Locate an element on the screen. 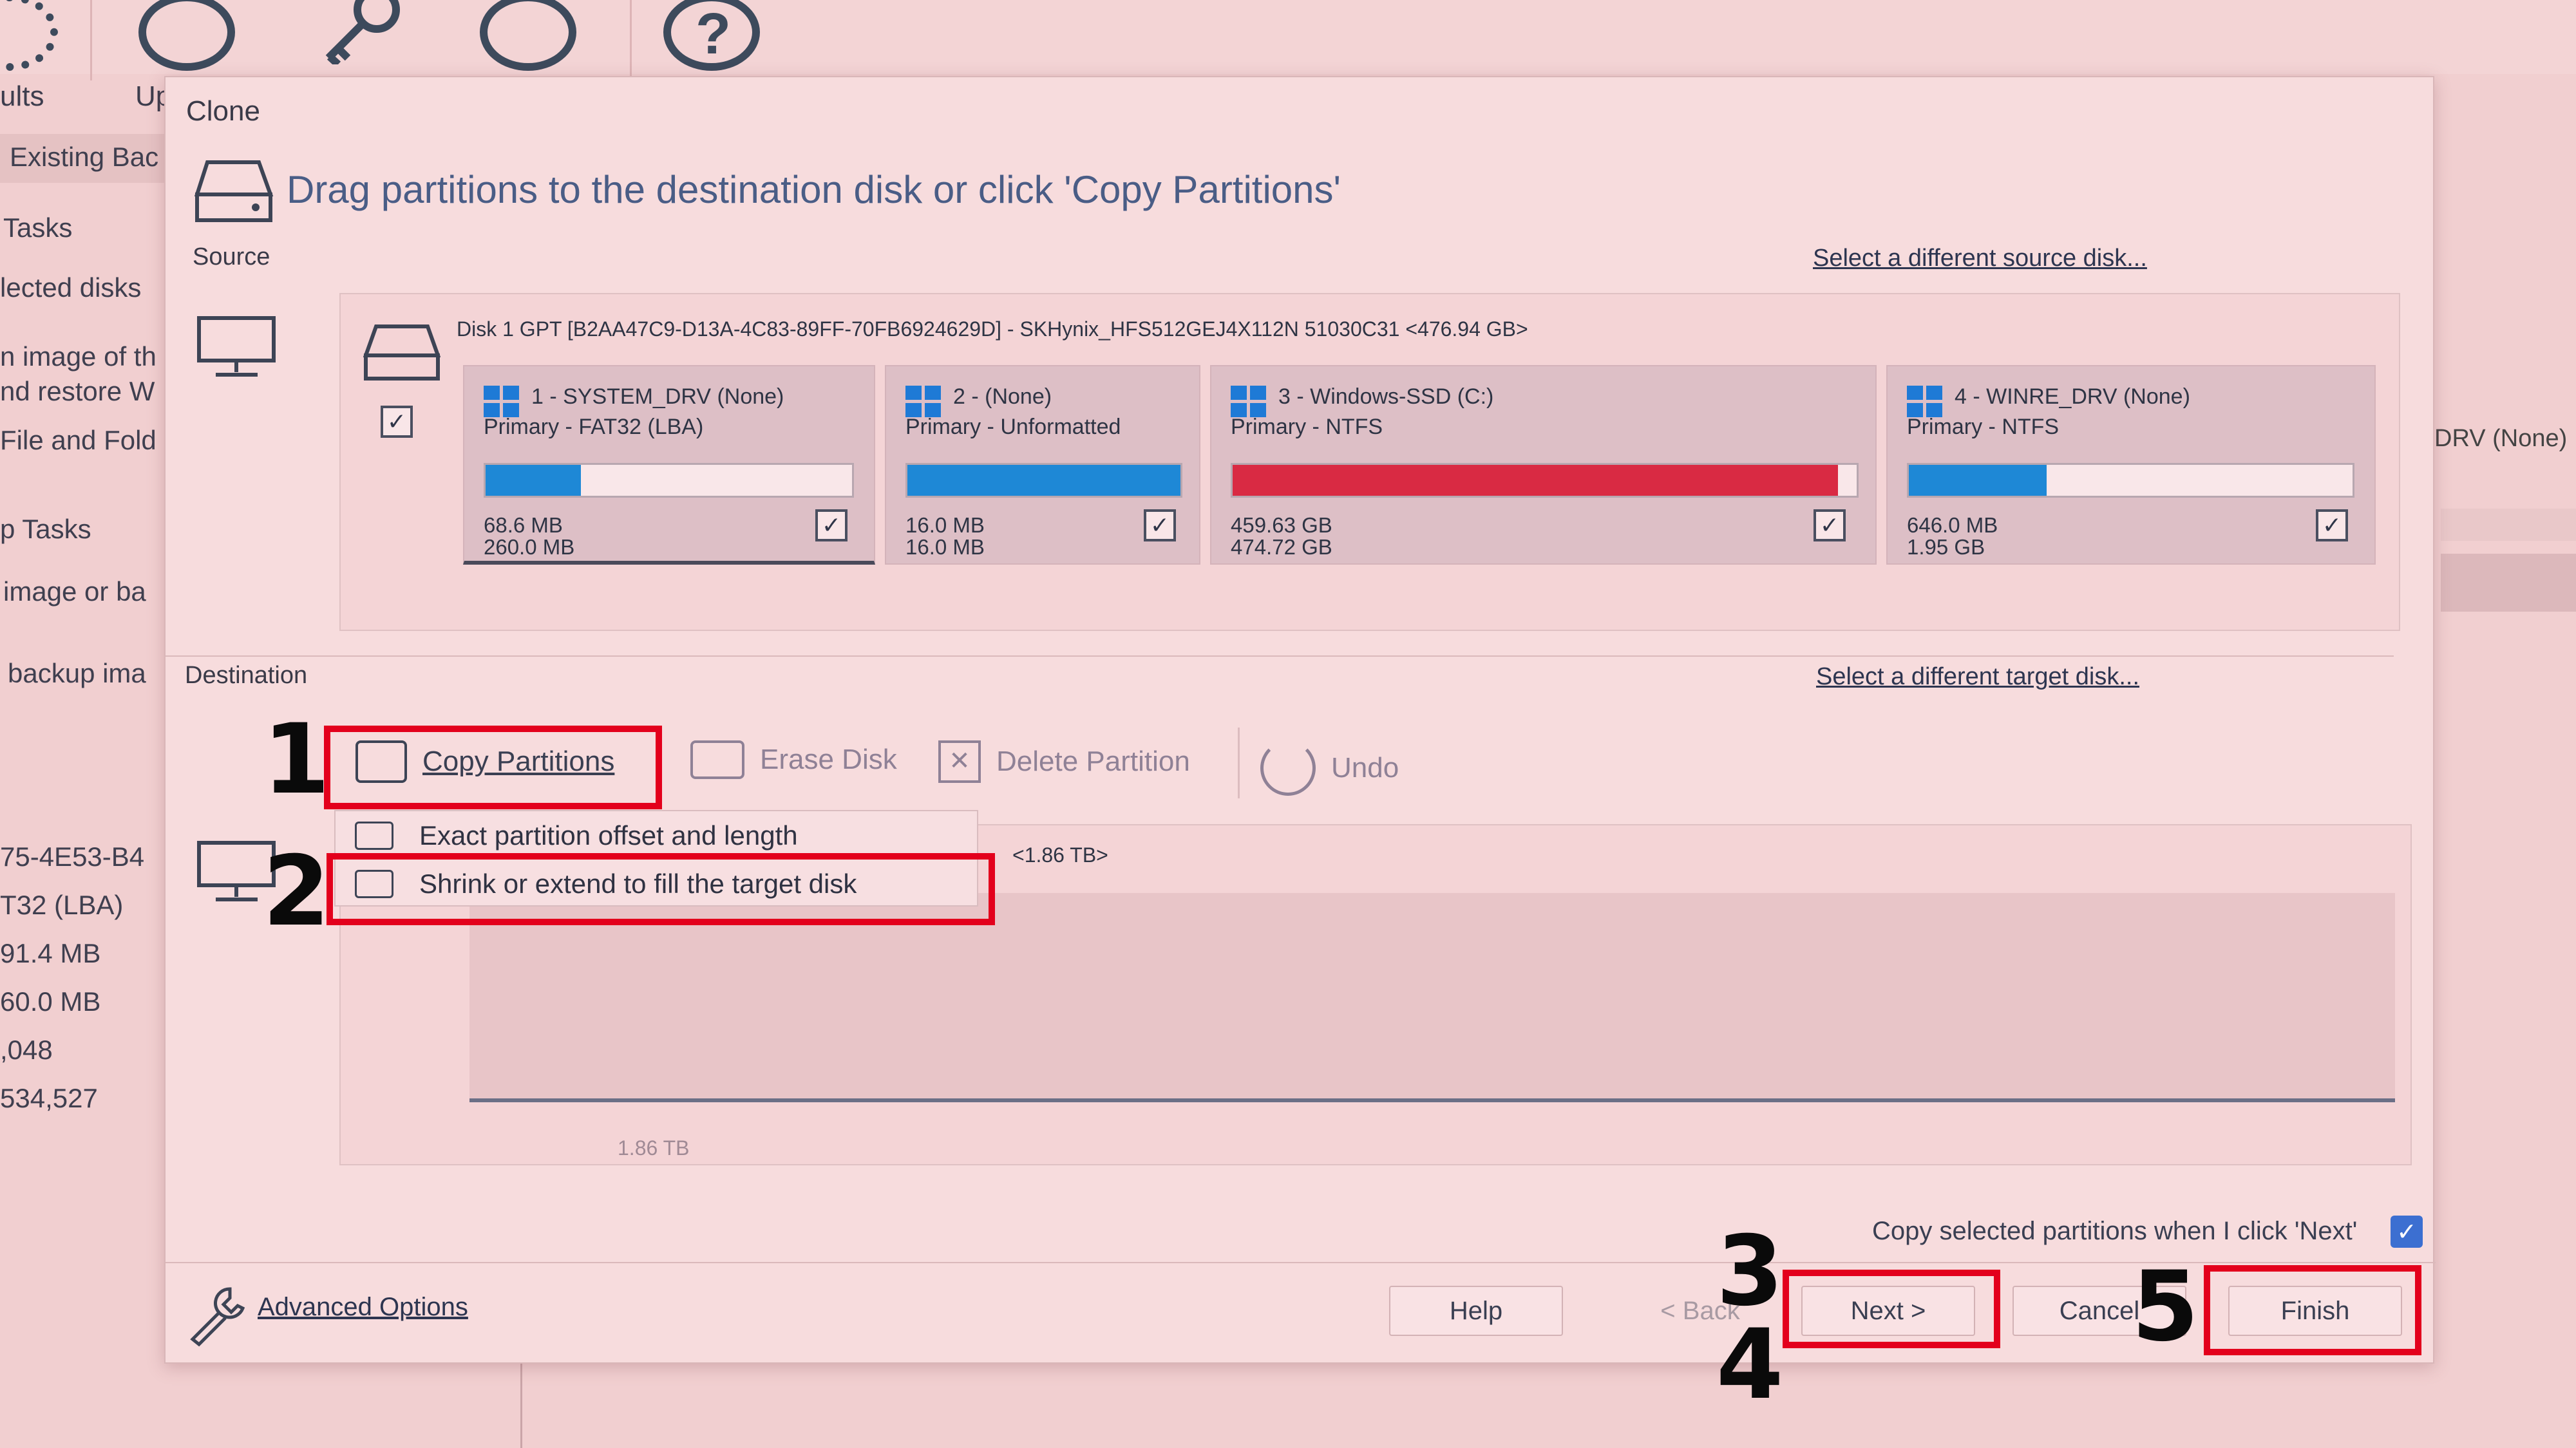  destination-label: Destination is located at coordinates (247, 676).